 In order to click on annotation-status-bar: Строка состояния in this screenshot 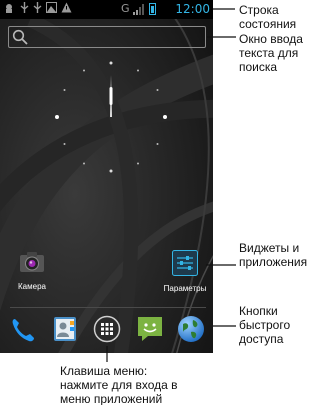, I will do `click(267, 17)`.